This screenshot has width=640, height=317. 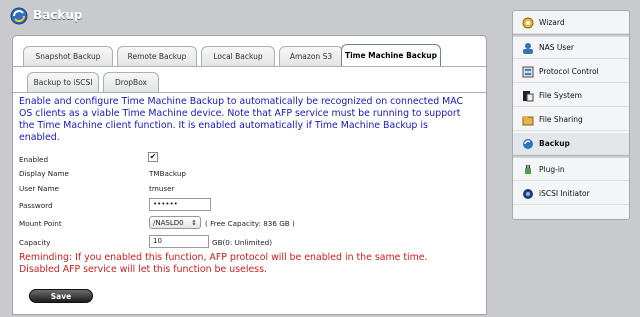 What do you see at coordinates (571, 144) in the screenshot?
I see `sidebar-item-backup: Backup` at bounding box center [571, 144].